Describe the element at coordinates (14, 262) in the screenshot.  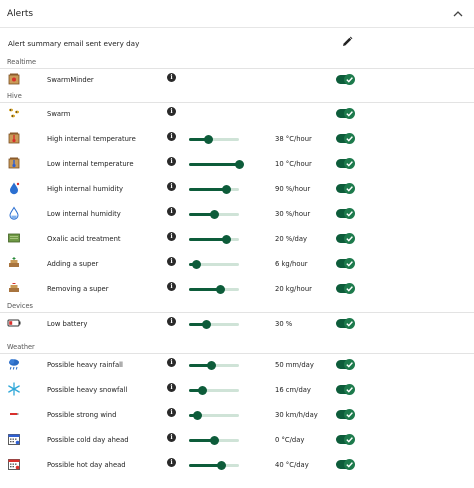
I see `add-super-icon` at that location.